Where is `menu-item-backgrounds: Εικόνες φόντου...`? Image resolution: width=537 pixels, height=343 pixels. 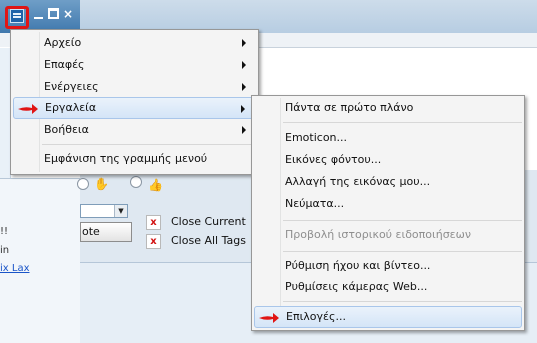 menu-item-backgrounds: Εικόνες φόντου... is located at coordinates (388, 160).